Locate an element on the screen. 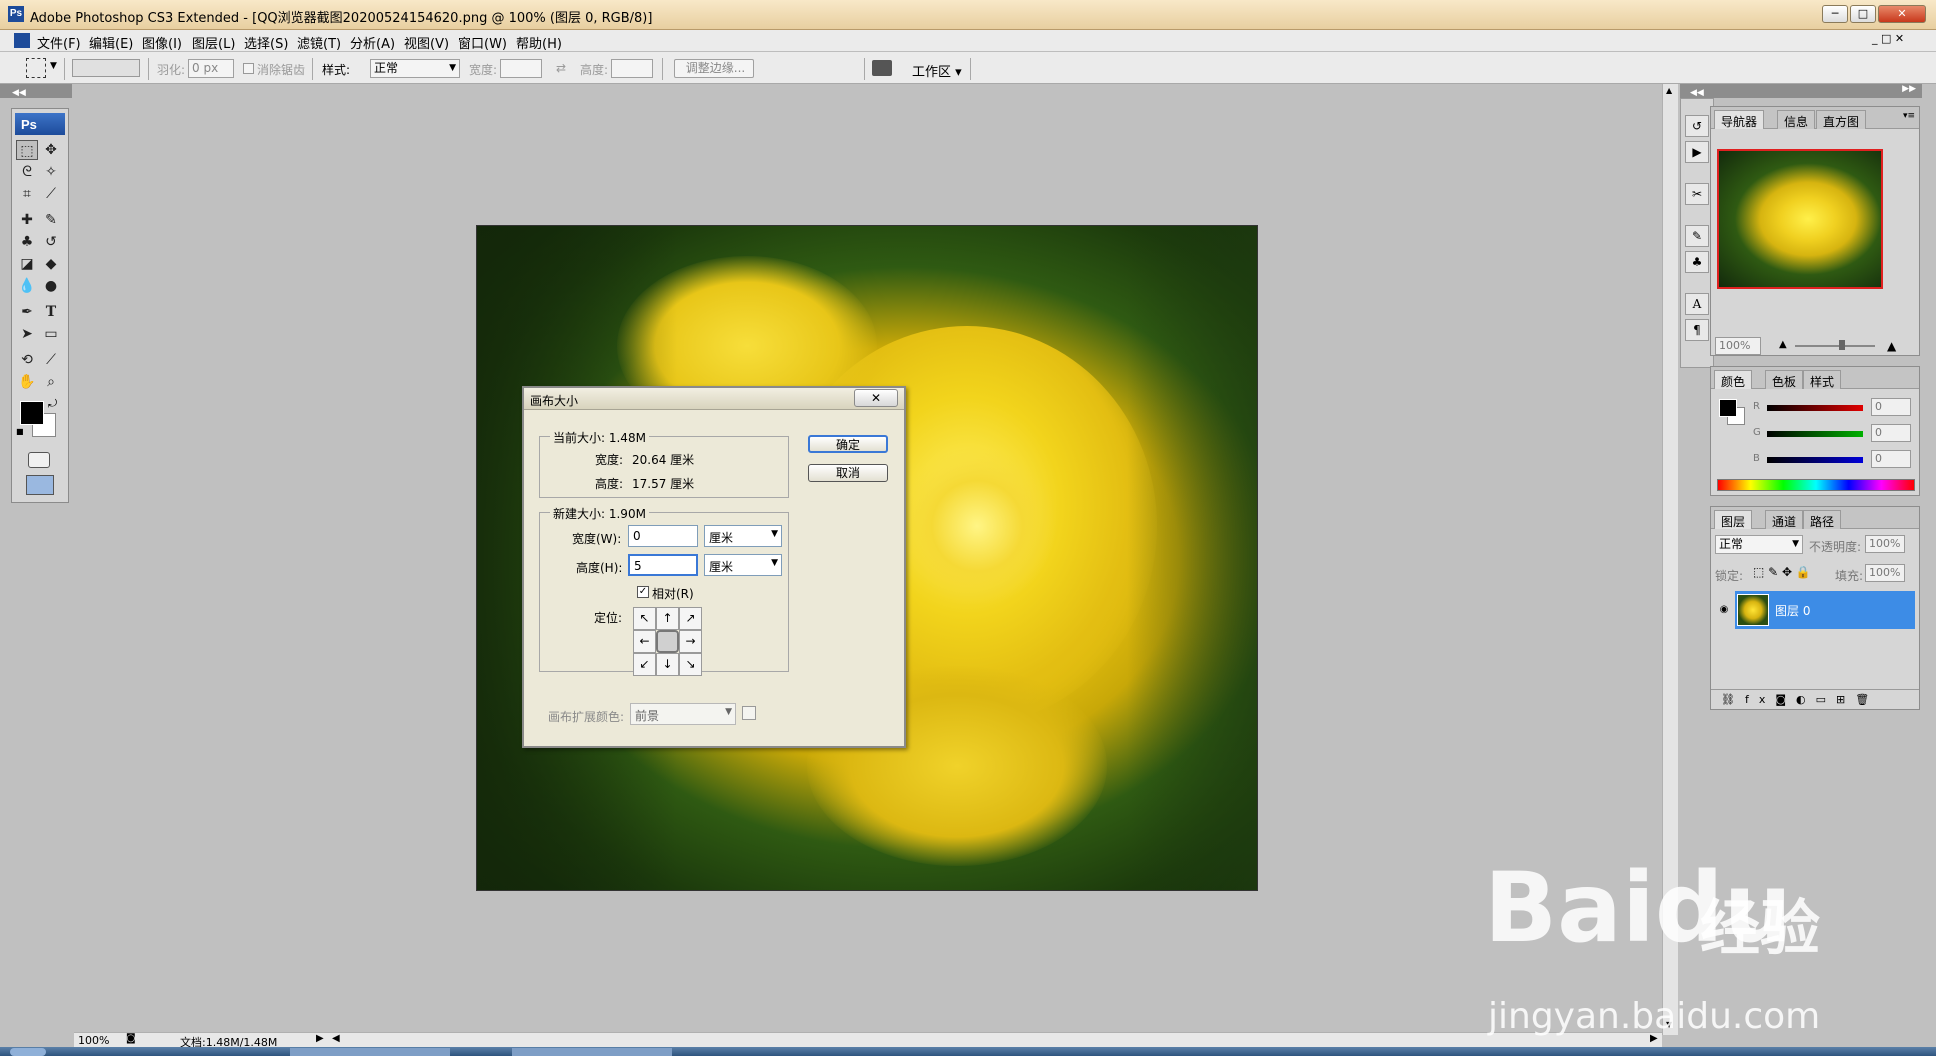  menu-analysis: 分析(A) is located at coordinates (372, 42).